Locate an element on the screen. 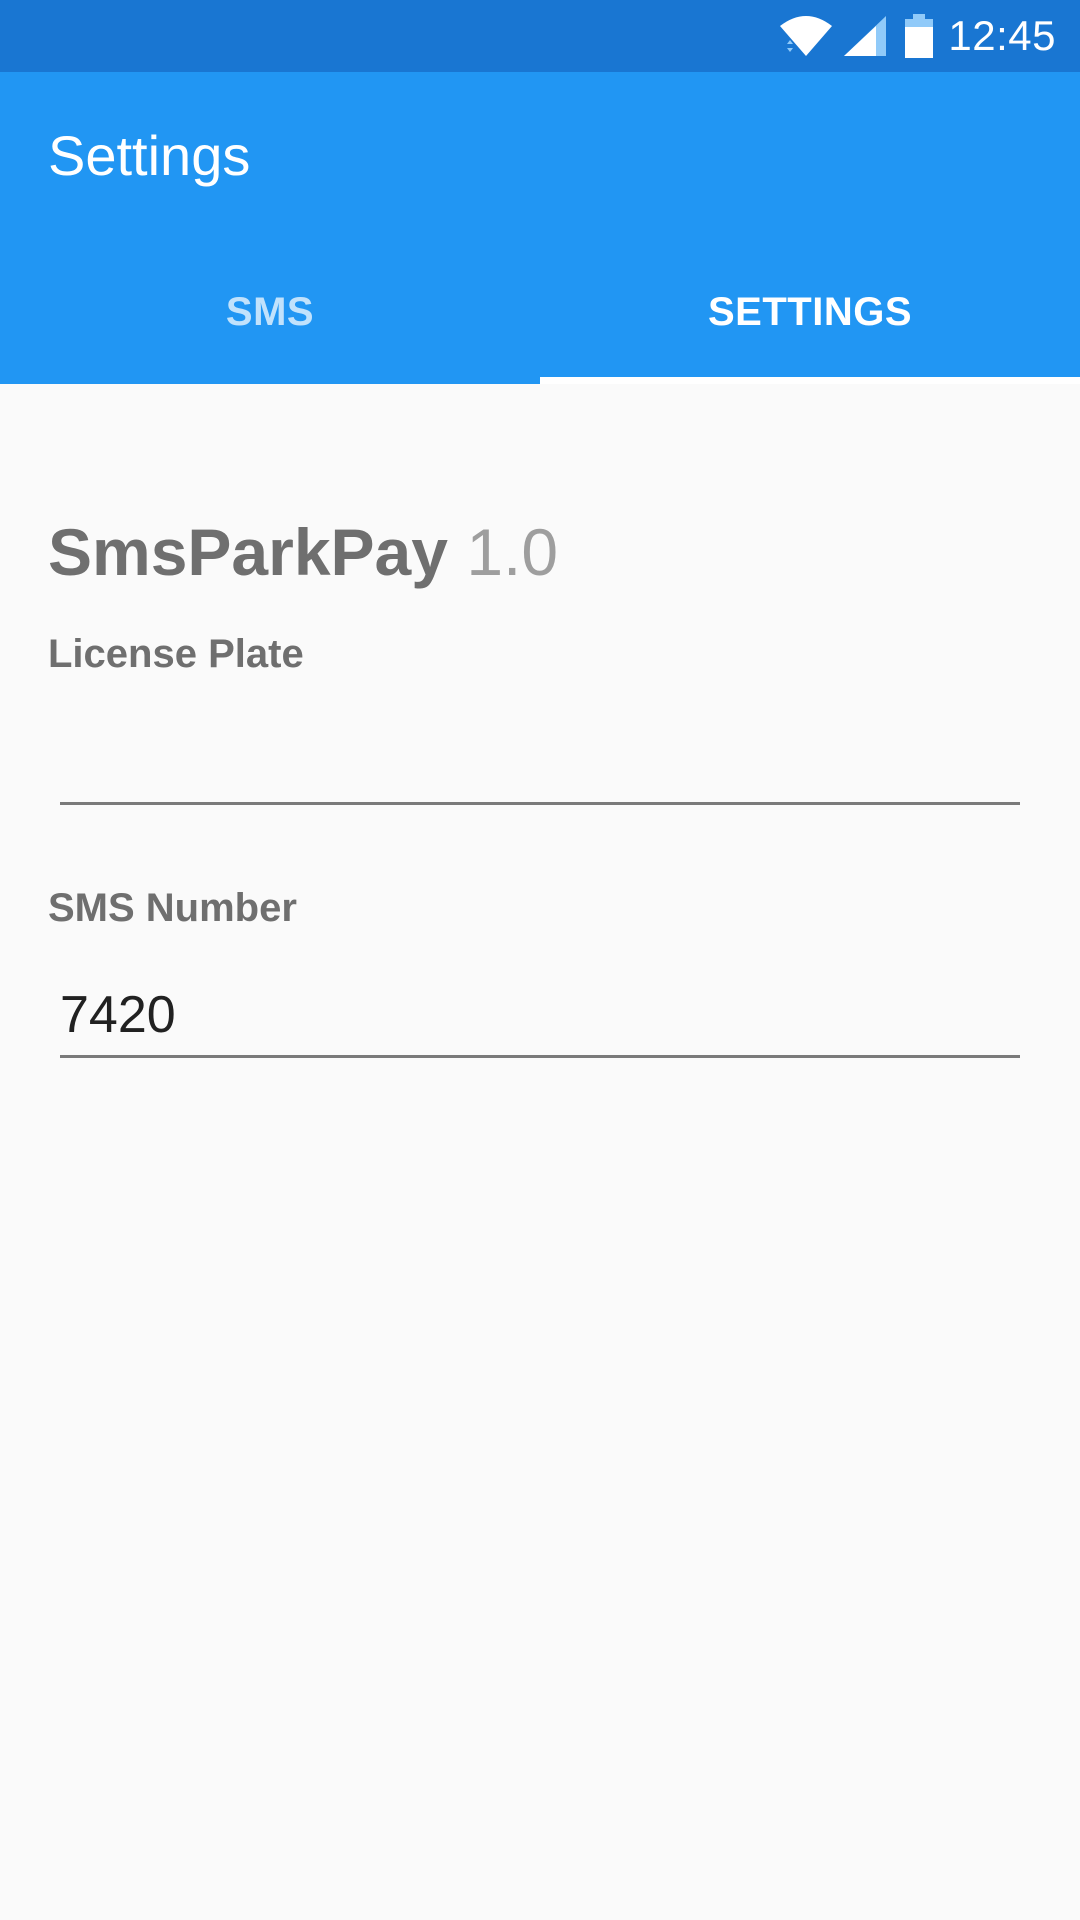  app-version: 1.0 is located at coordinates (512, 552).